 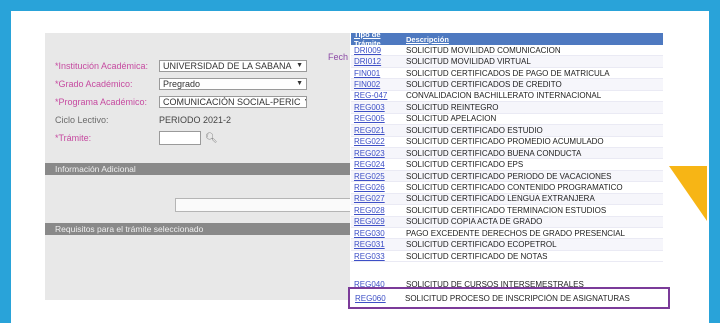 I want to click on row-code: REG023, so click(x=378, y=153).